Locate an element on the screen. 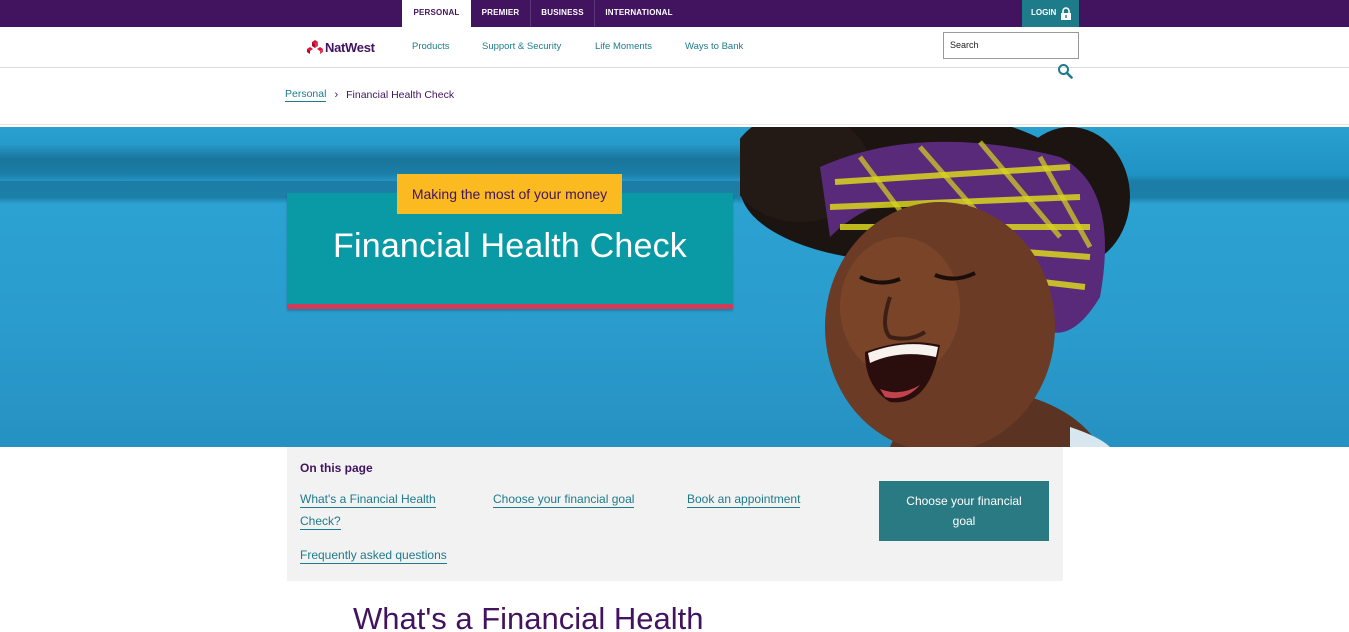 The width and height of the screenshot is (1349, 632). link-faq: Frequently asked questions is located at coordinates (373, 555).